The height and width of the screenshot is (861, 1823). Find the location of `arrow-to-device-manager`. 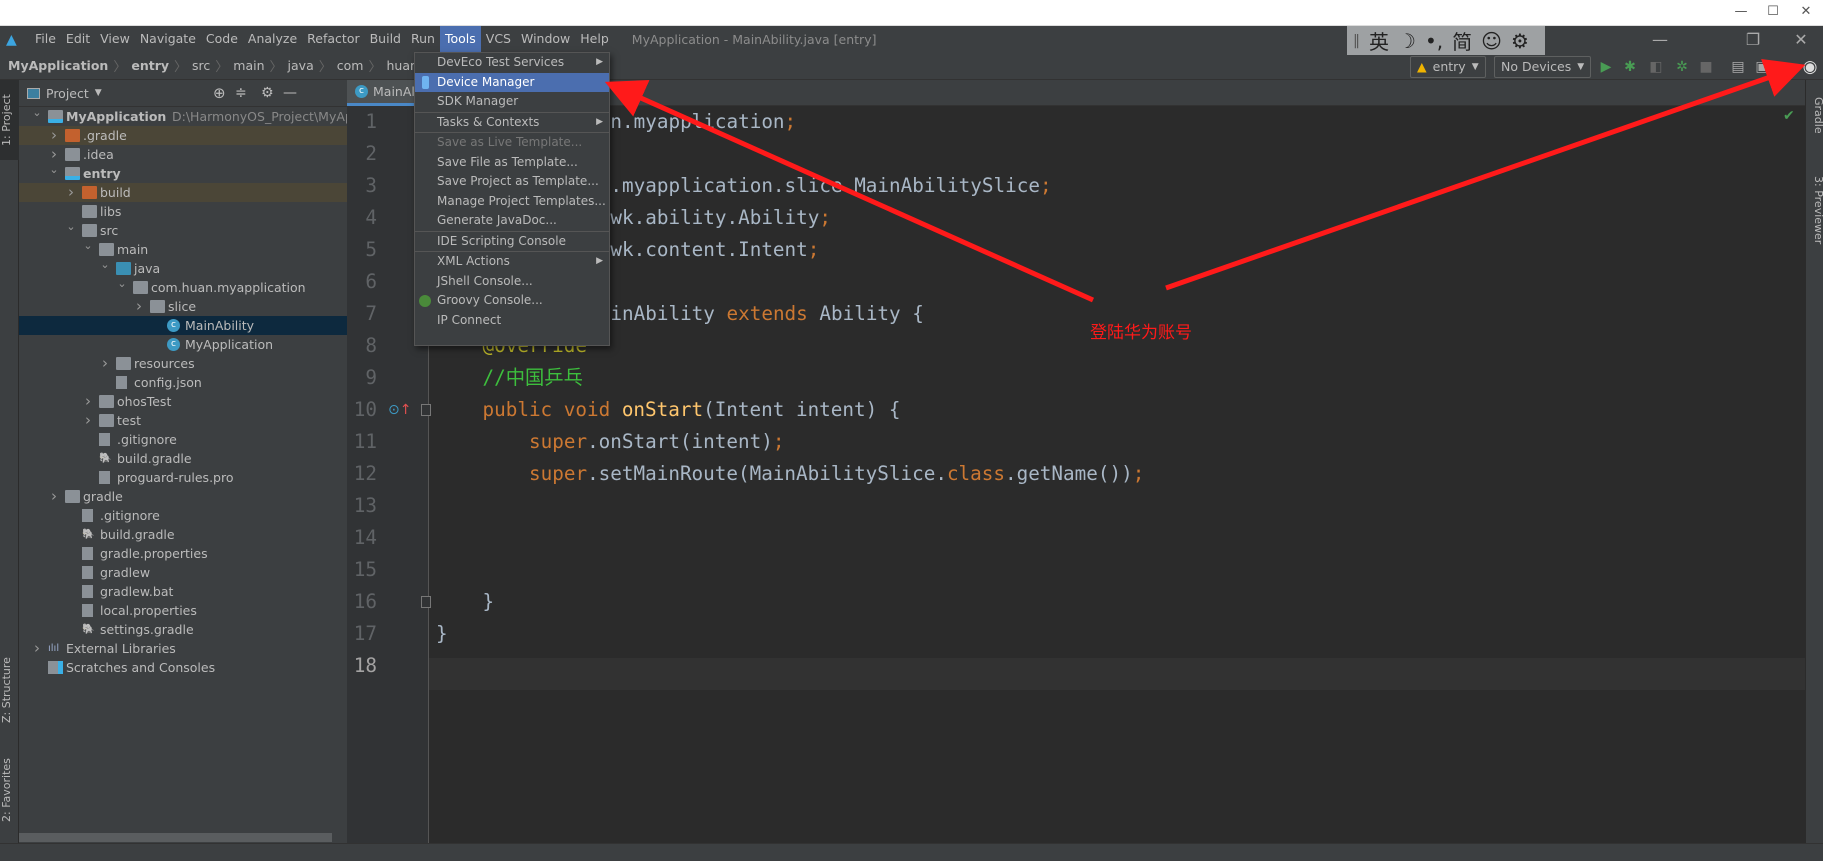

arrow-to-device-manager is located at coordinates (849, 191).